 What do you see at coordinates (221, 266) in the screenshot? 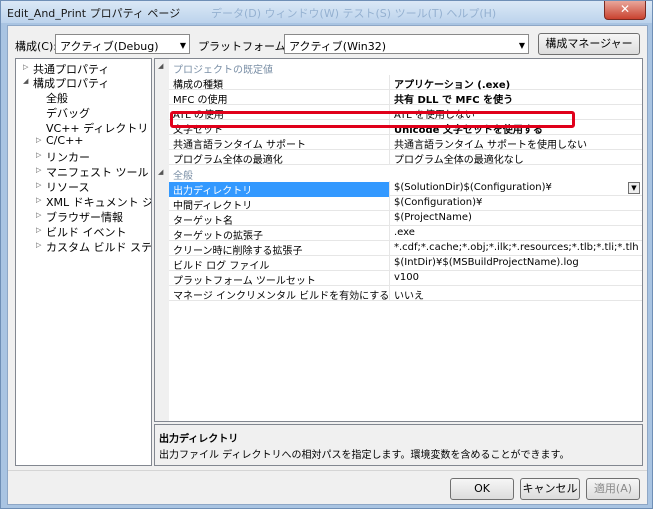
I see `prop-name: ビルド ログ ファイル` at bounding box center [221, 266].